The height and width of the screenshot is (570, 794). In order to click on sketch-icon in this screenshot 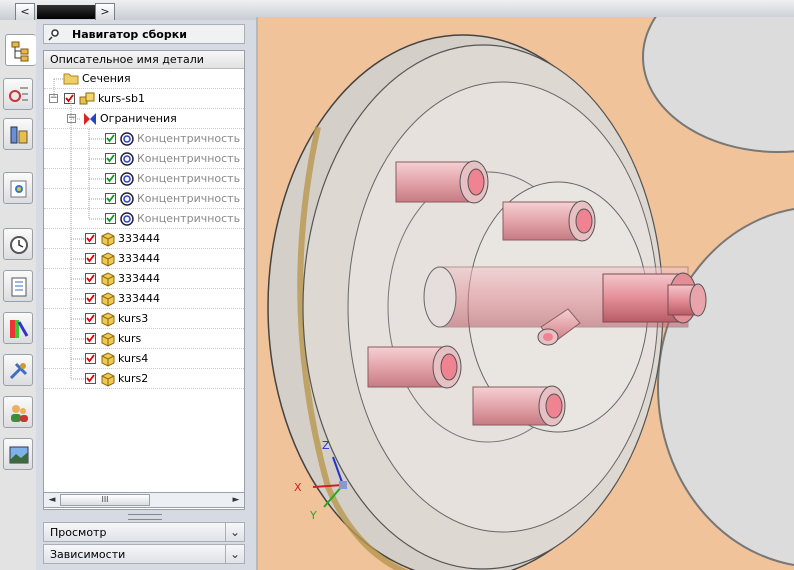, I will do `click(18, 94)`.